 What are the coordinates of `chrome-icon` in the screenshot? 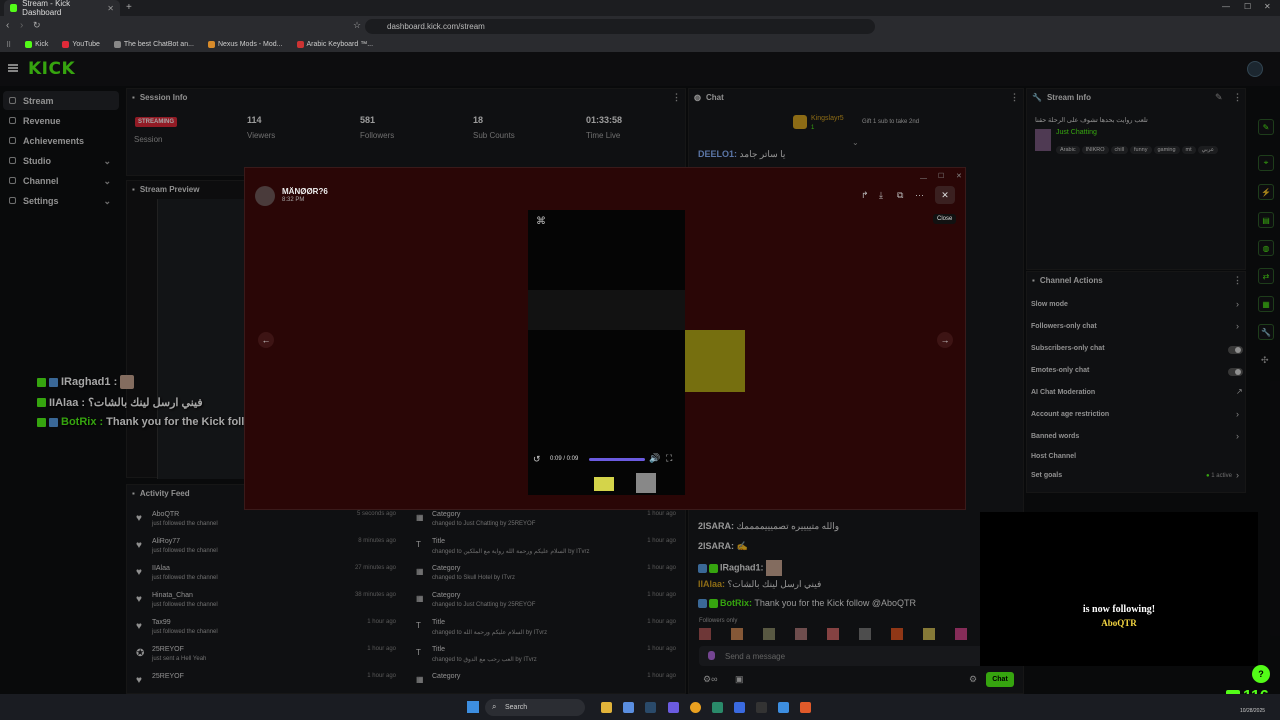 It's located at (695, 707).